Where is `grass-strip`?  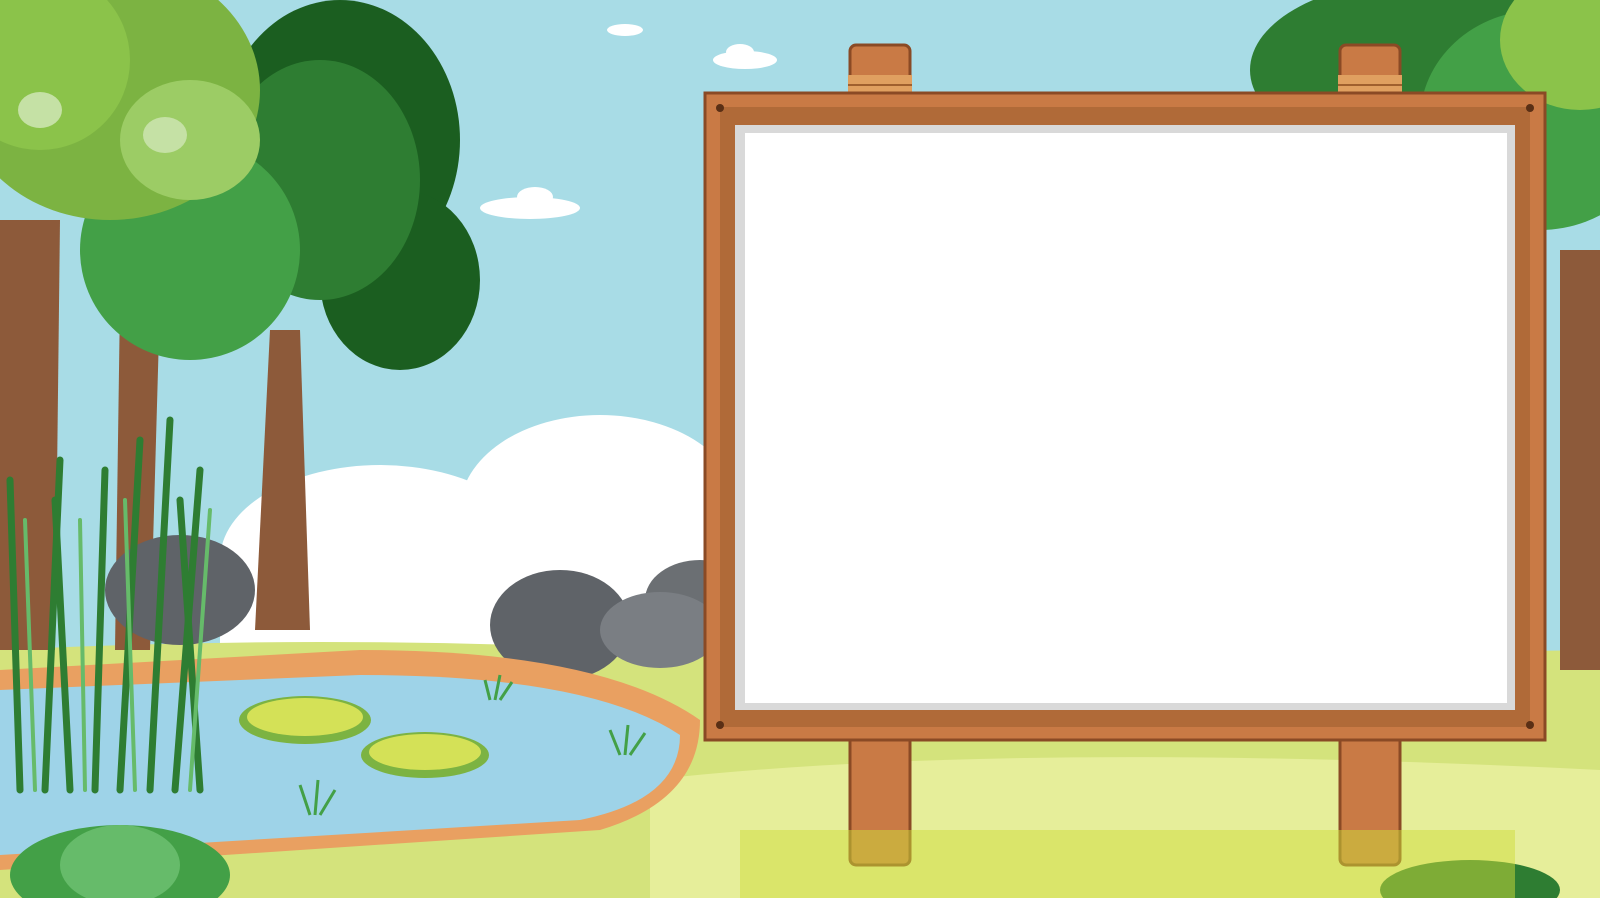 grass-strip is located at coordinates (1127, 864).